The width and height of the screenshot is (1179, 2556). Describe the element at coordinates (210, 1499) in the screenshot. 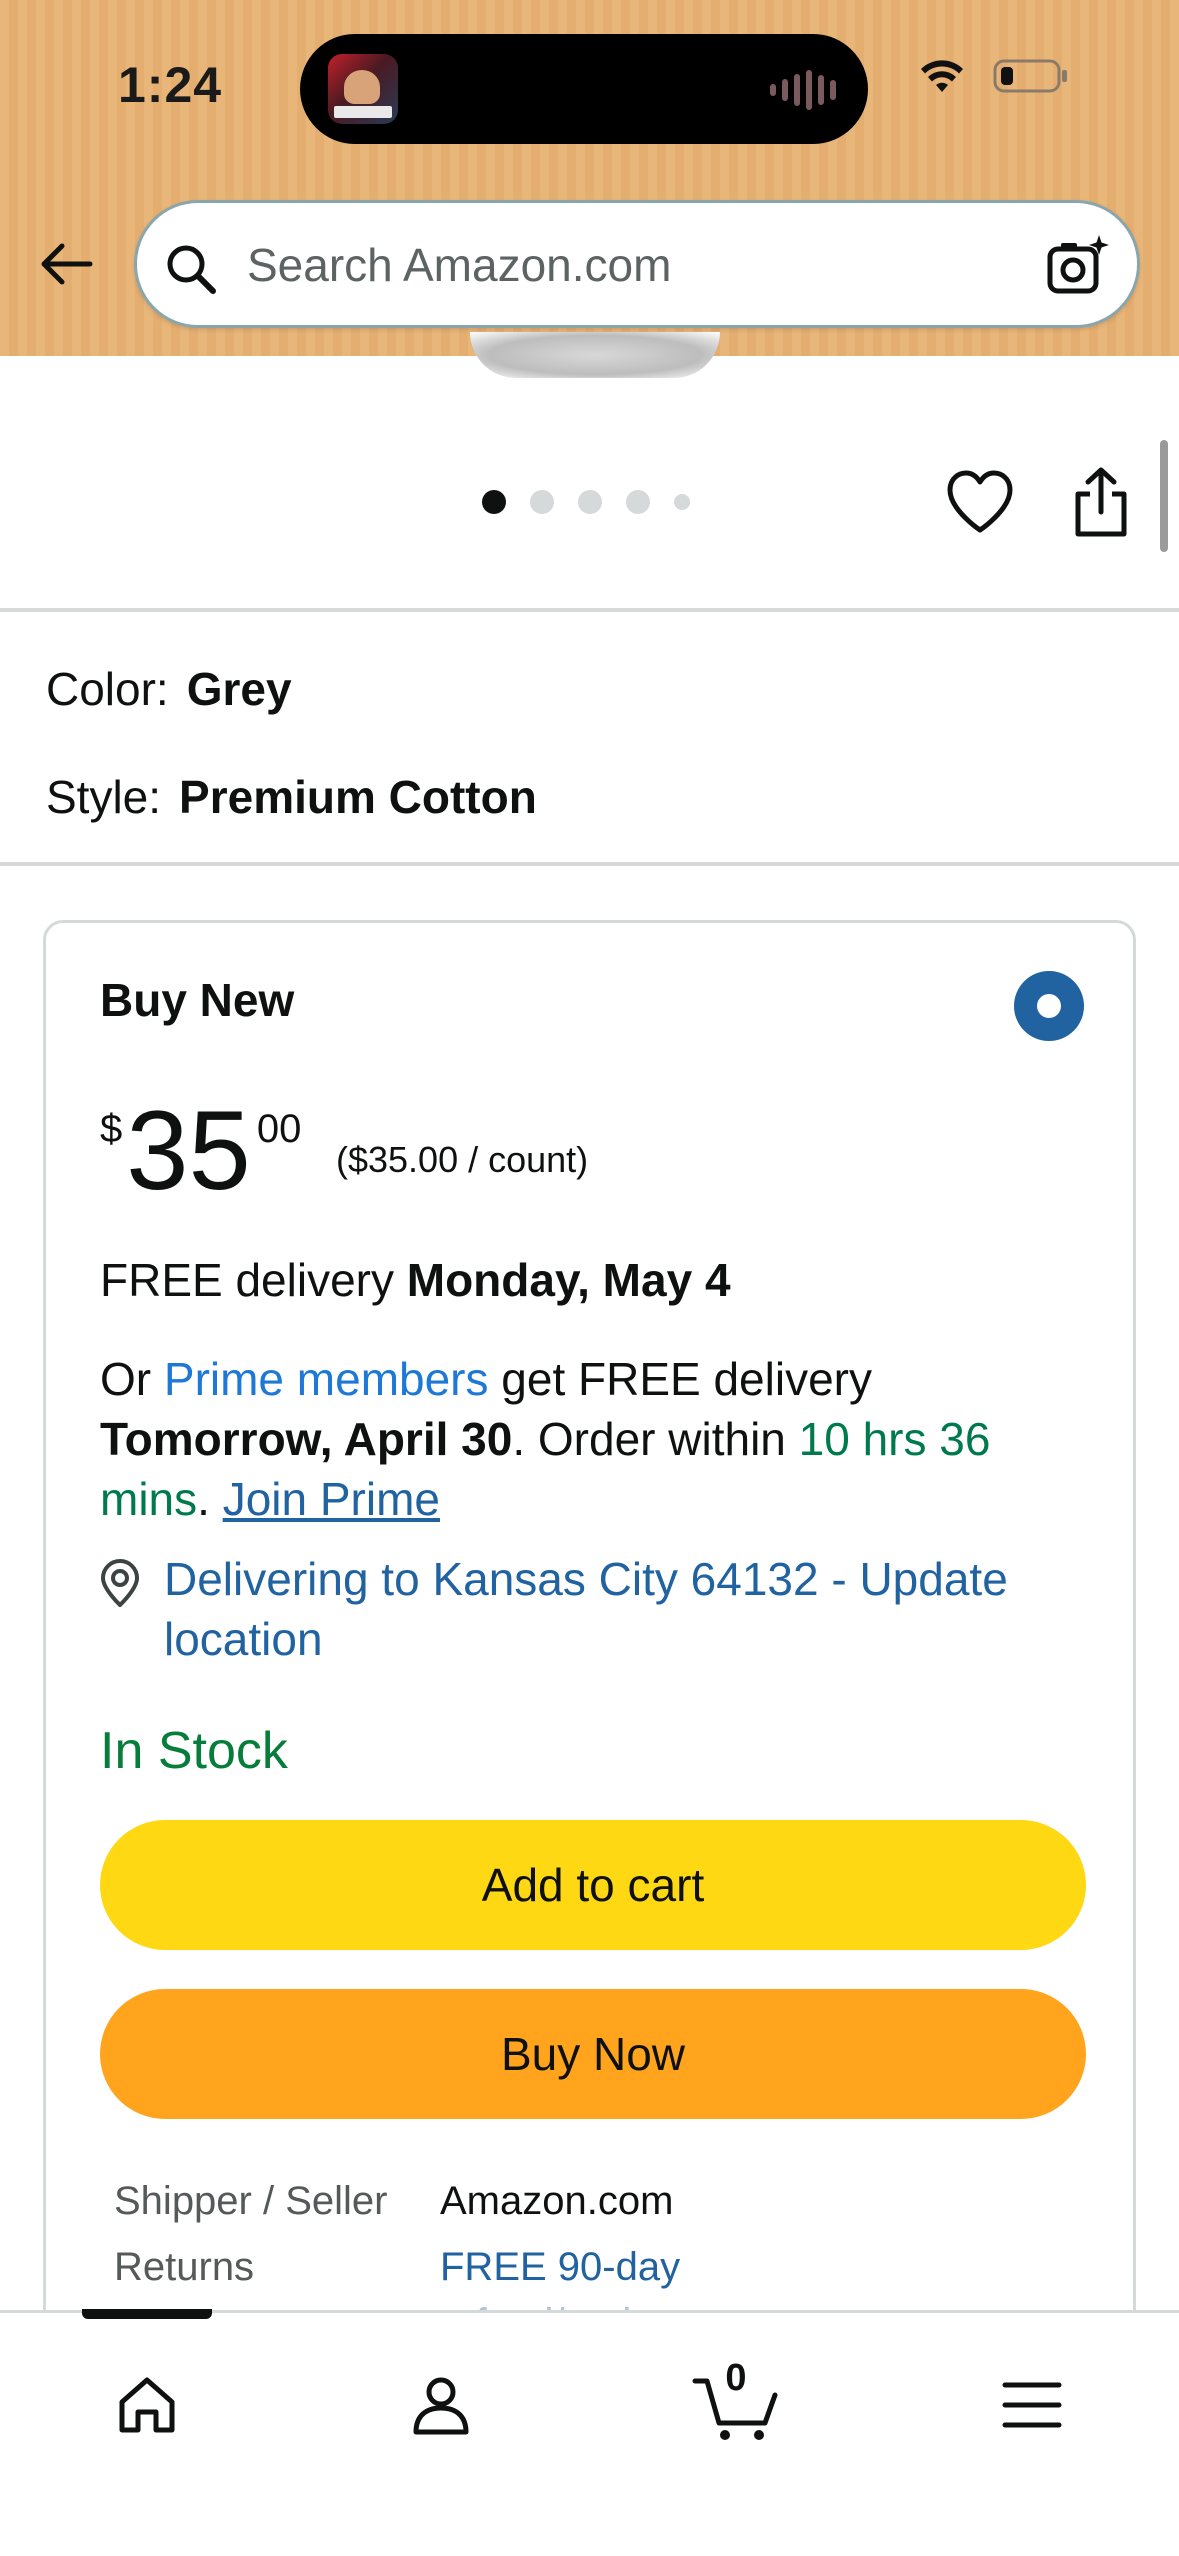

I see `prime-period: .` at that location.